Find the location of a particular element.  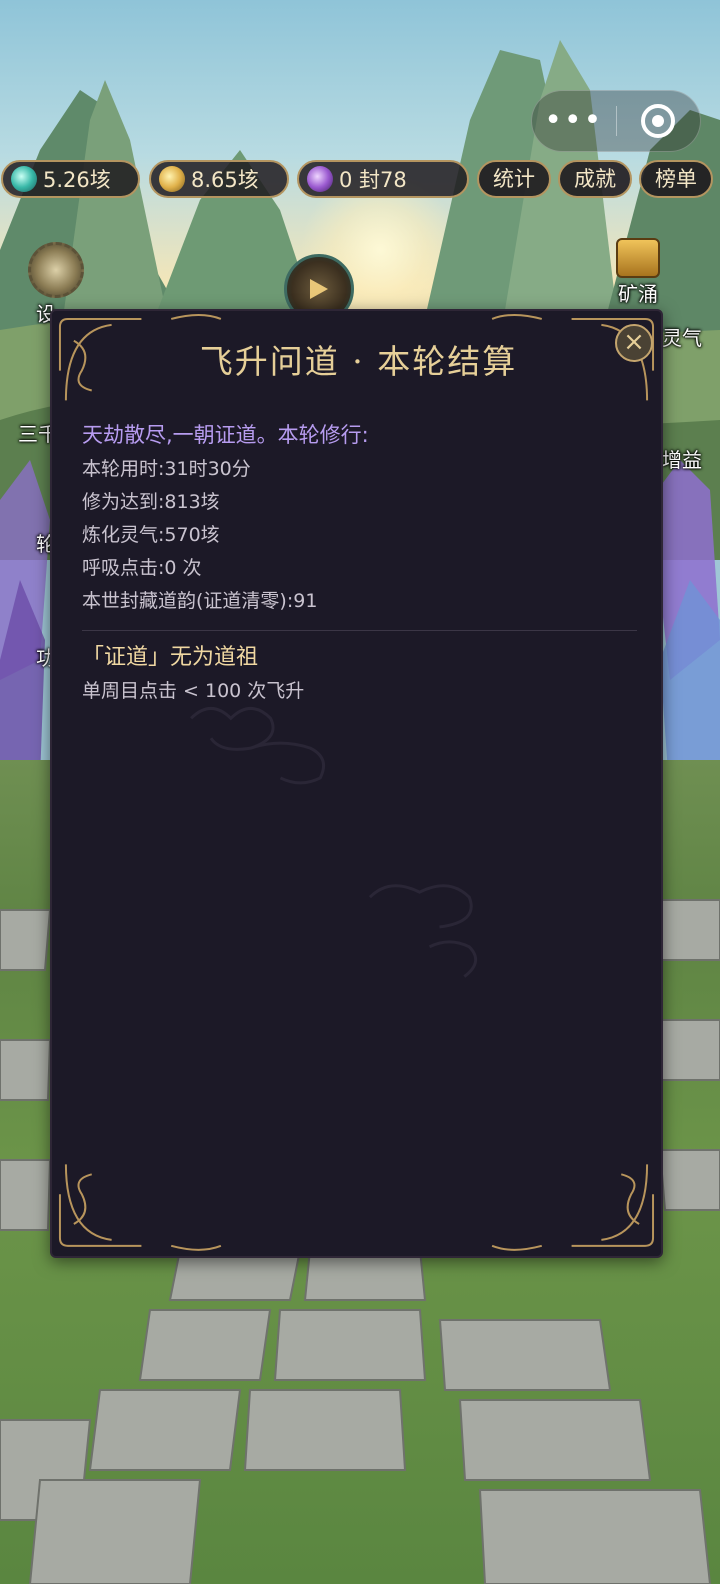

achievement-description: 单周目点击 < 100 次飞升 is located at coordinates (193, 691).